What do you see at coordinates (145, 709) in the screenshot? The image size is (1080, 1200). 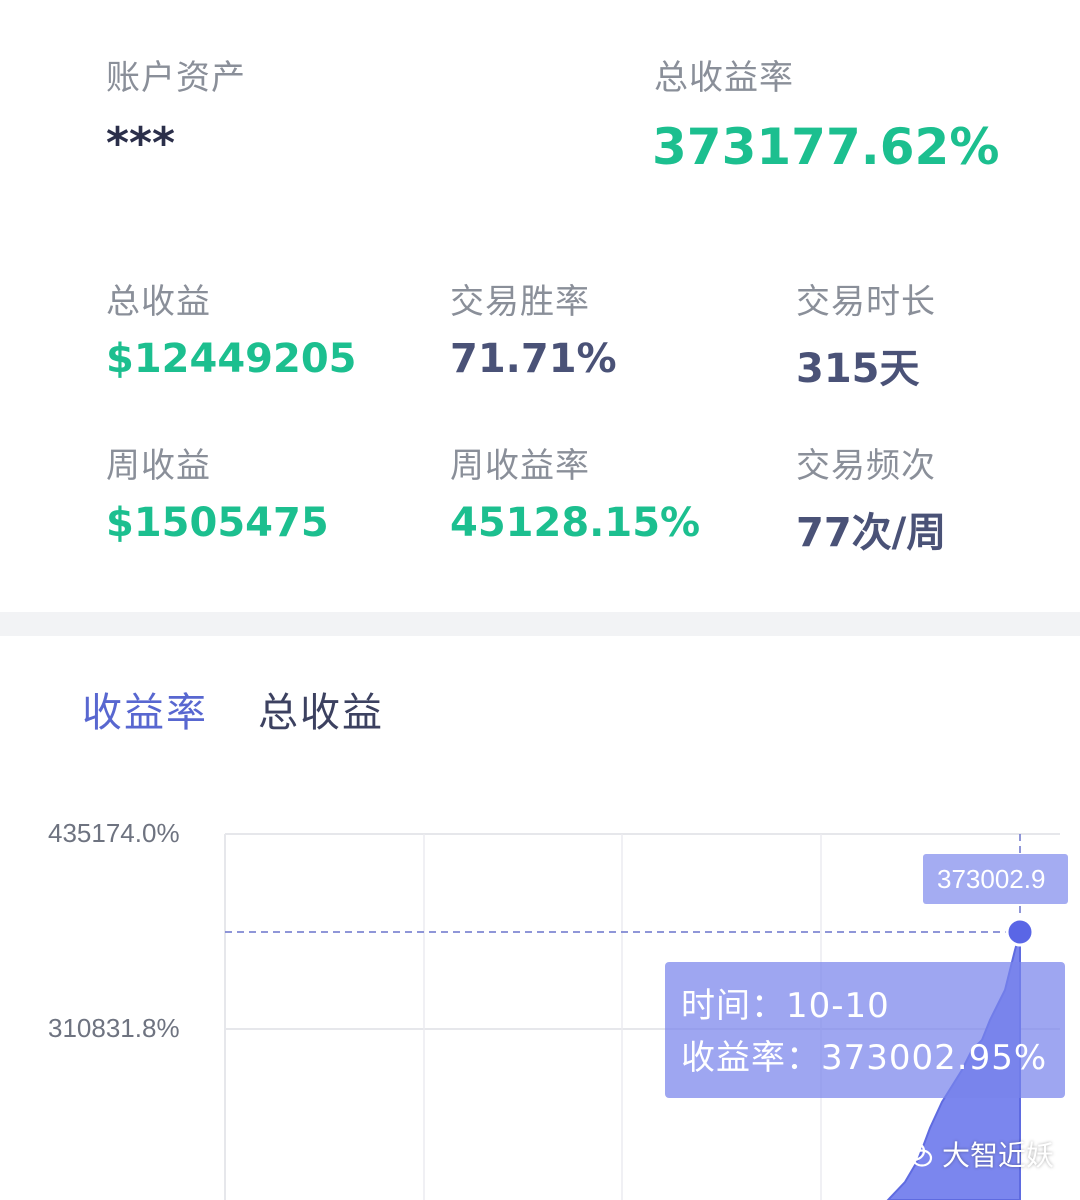 I see `tab-return-rate: 收益率` at bounding box center [145, 709].